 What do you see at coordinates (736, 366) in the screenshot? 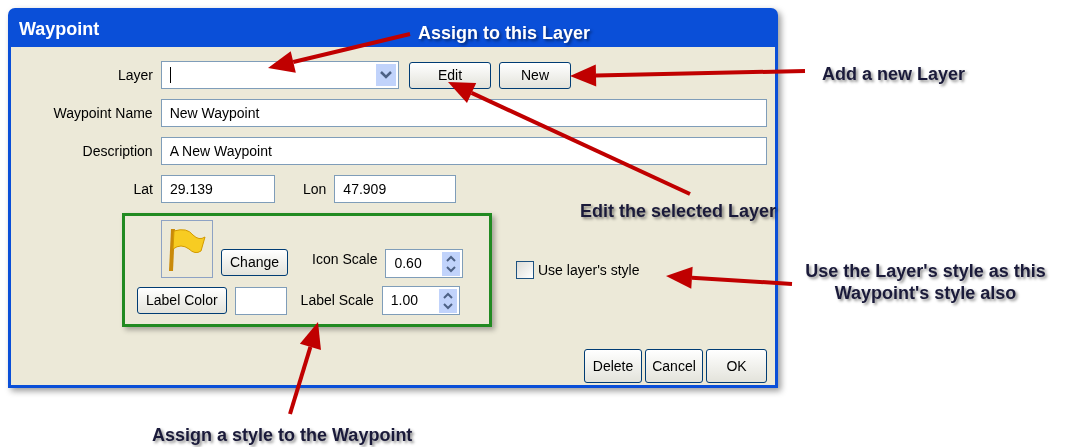
I see `dialog-button: OK` at bounding box center [736, 366].